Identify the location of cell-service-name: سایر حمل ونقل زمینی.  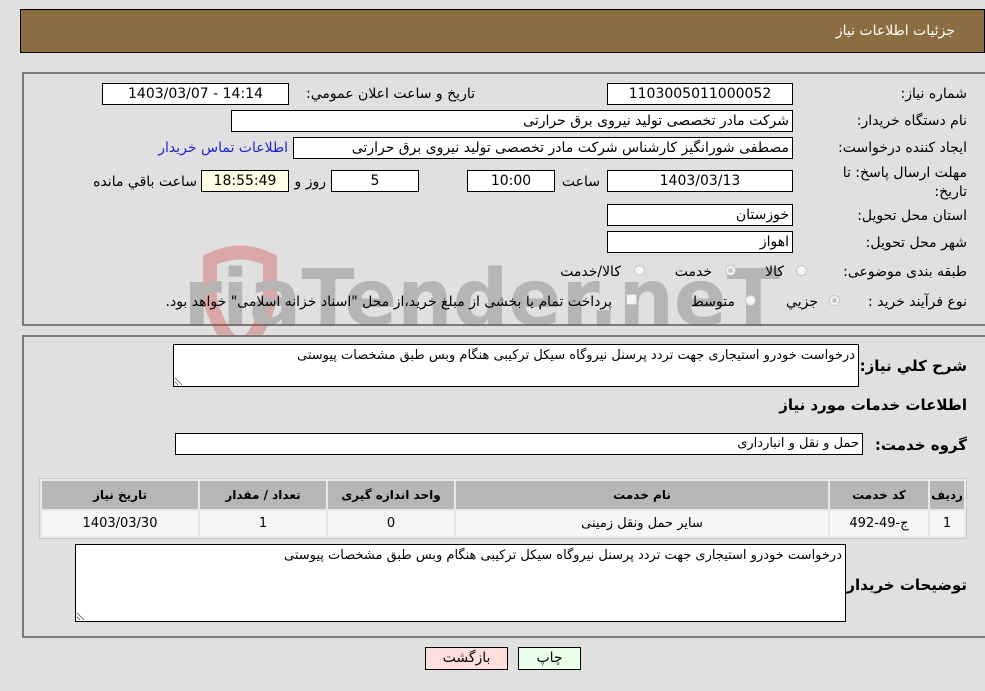
(642, 523).